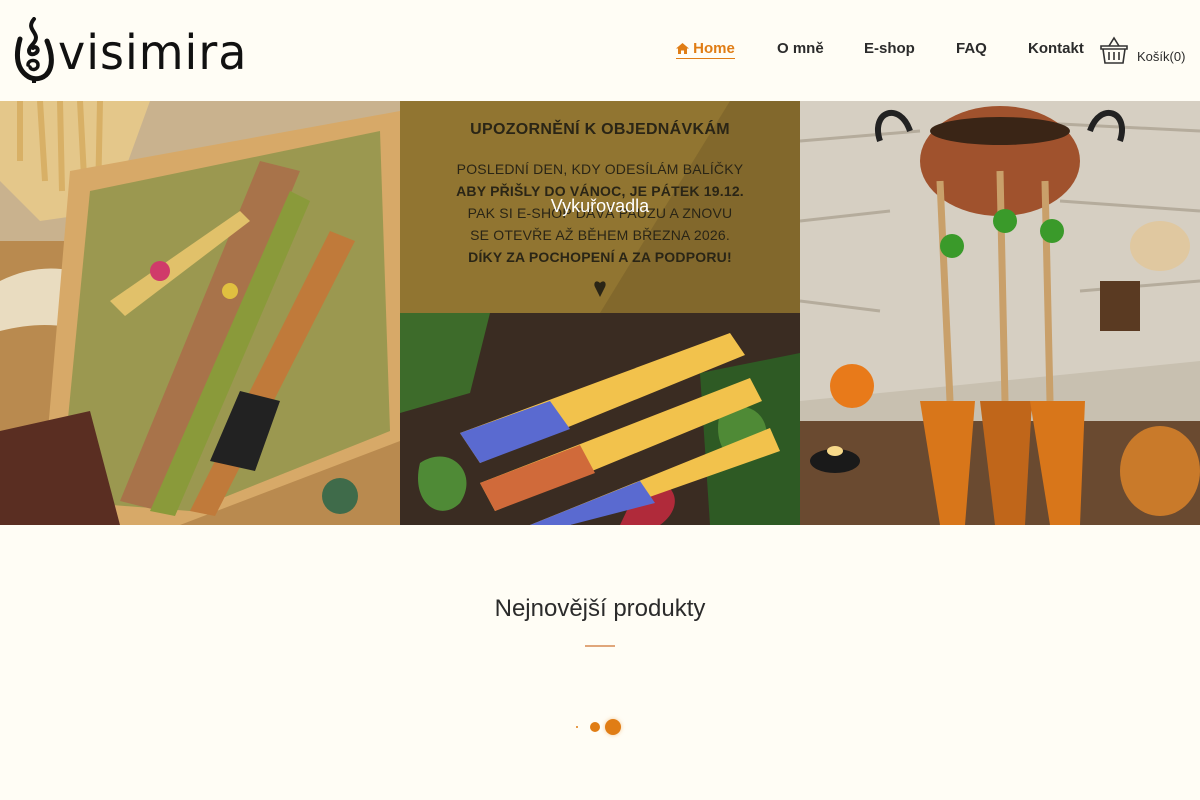 Image resolution: width=1200 pixels, height=800 pixels. I want to click on section-title: Nejnovější produkty, so click(600, 608).